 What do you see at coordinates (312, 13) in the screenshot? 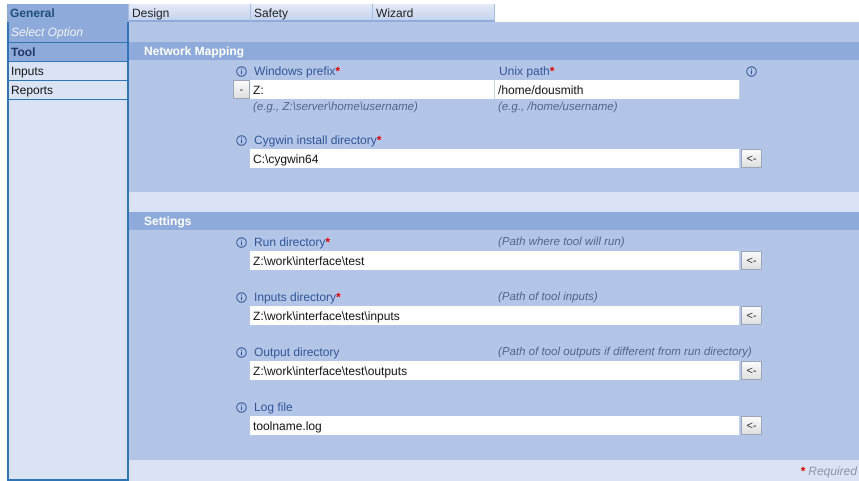
I see `tab: Safety` at bounding box center [312, 13].